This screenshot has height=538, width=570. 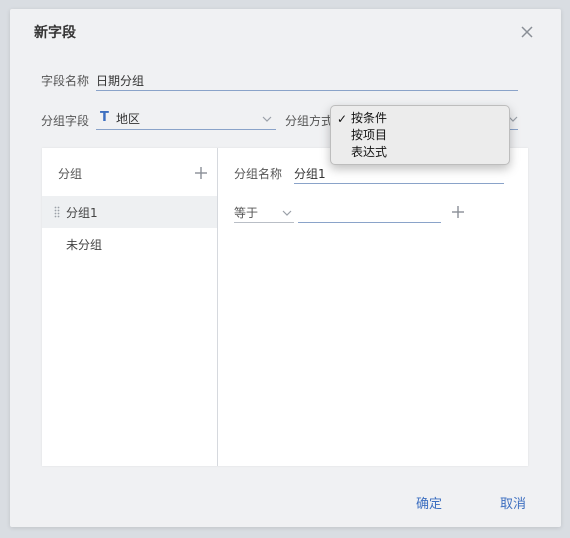 I want to click on field-name-input: 日期分组, so click(x=120, y=80).